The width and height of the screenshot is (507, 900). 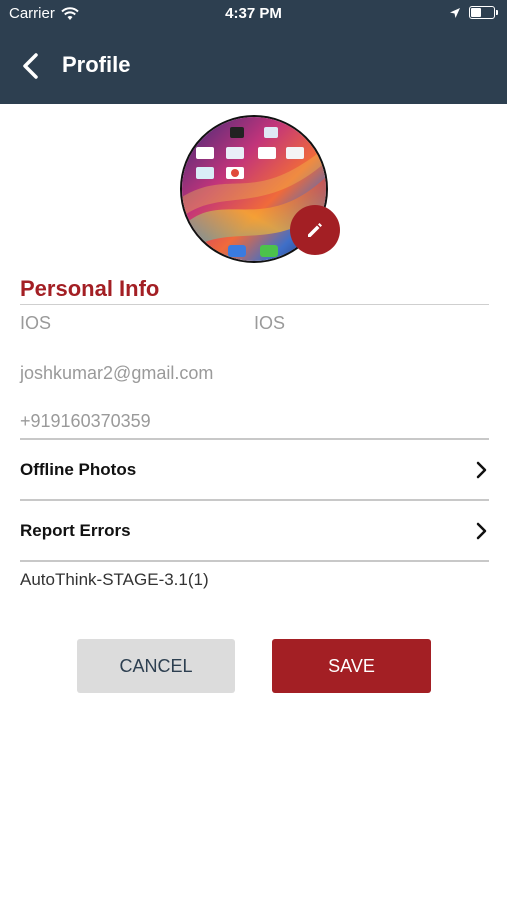 What do you see at coordinates (254, 304) in the screenshot?
I see `section-divider` at bounding box center [254, 304].